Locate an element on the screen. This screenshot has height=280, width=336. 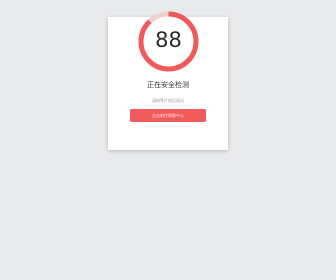
status-text: 正在安全检测 is located at coordinates (168, 85).